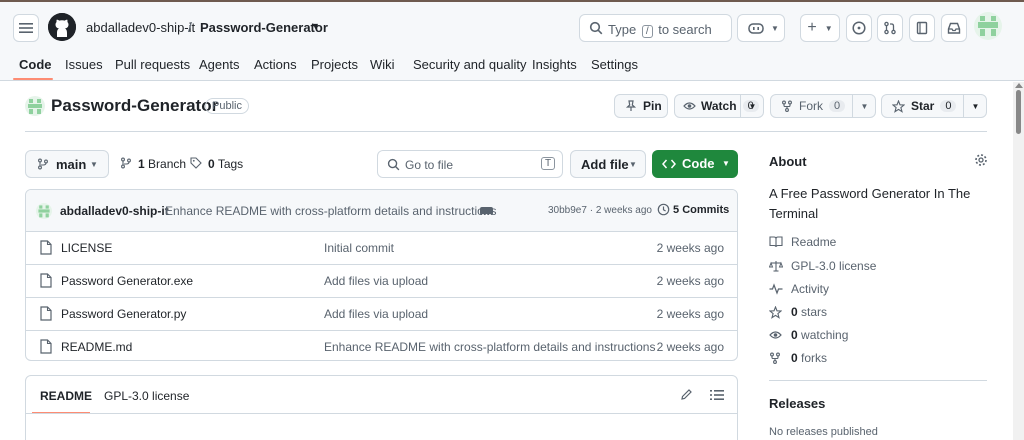 The width and height of the screenshot is (1024, 440). Describe the element at coordinates (315, 26) in the screenshot. I see `repo-switcher-caret-icon: ▼` at that location.